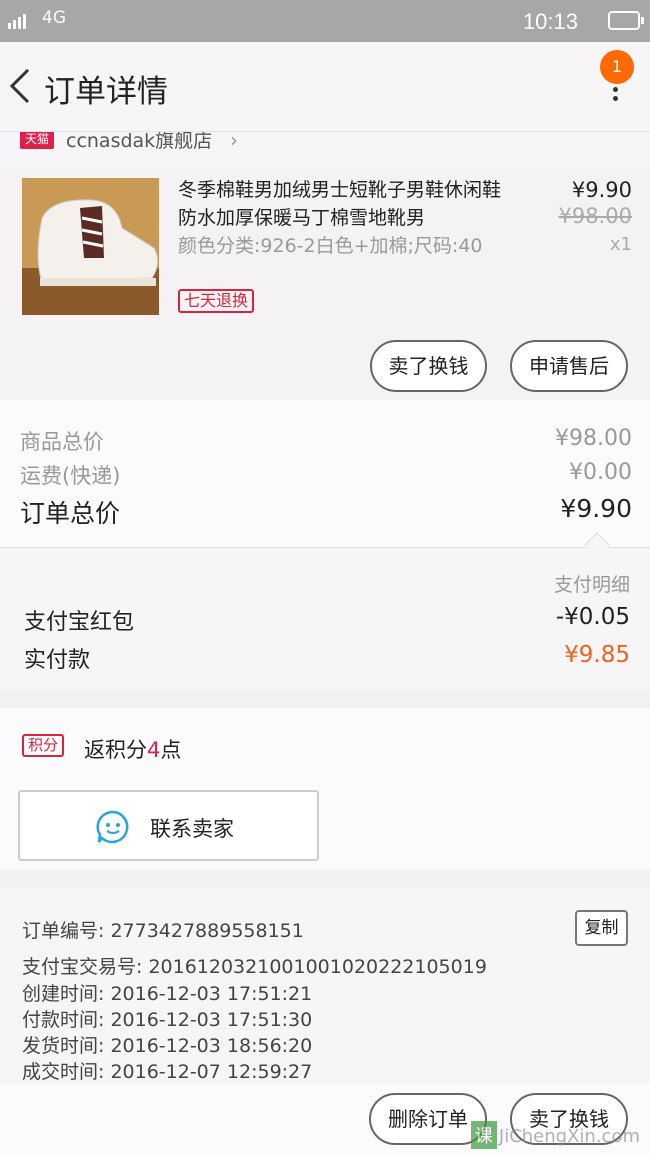 The width and height of the screenshot is (650, 1155). I want to click on points-amount: 4, so click(154, 750).